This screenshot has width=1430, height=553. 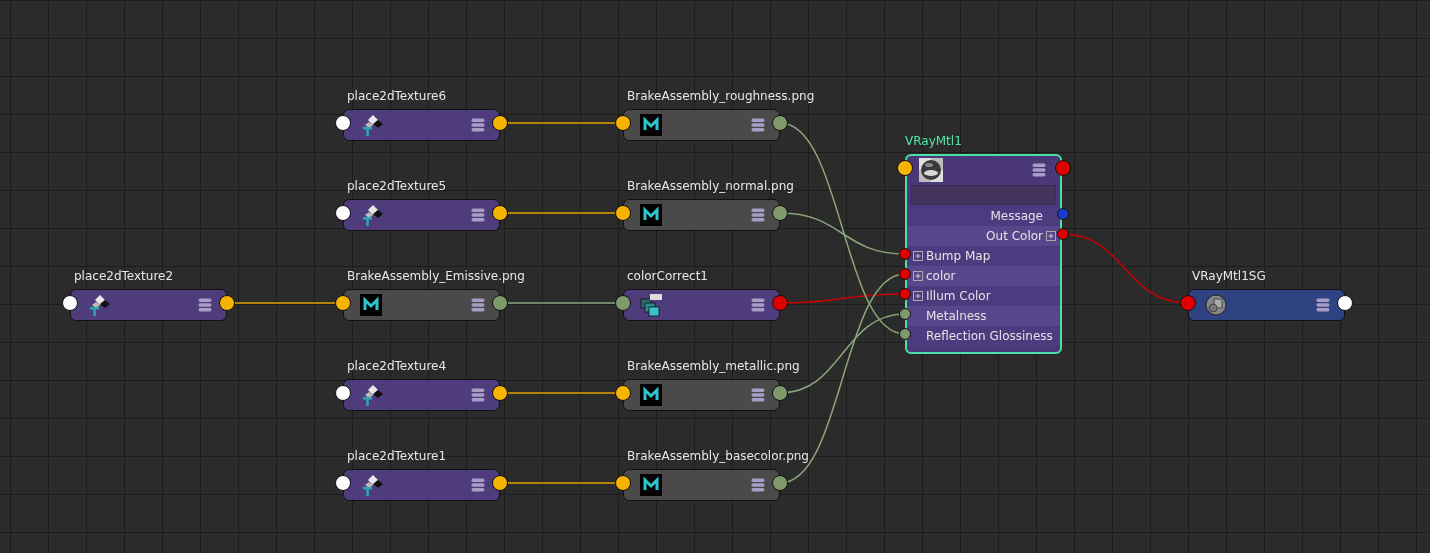 What do you see at coordinates (1016, 216) in the screenshot?
I see `attribute-label: Message` at bounding box center [1016, 216].